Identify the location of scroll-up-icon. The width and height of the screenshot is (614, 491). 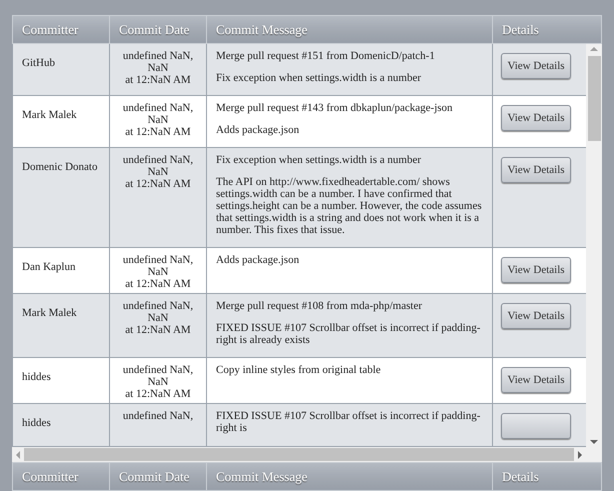
(594, 49).